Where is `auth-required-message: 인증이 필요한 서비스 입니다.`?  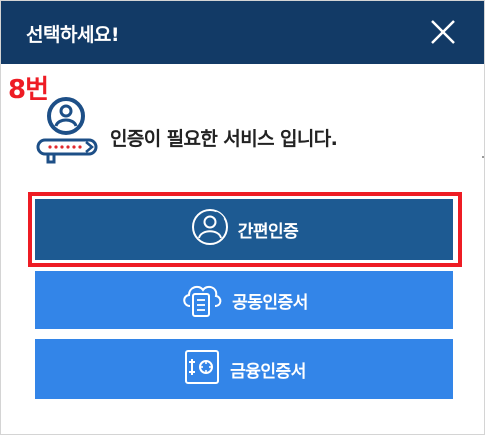 auth-required-message: 인증이 필요한 서비스 입니다. is located at coordinates (224, 139).